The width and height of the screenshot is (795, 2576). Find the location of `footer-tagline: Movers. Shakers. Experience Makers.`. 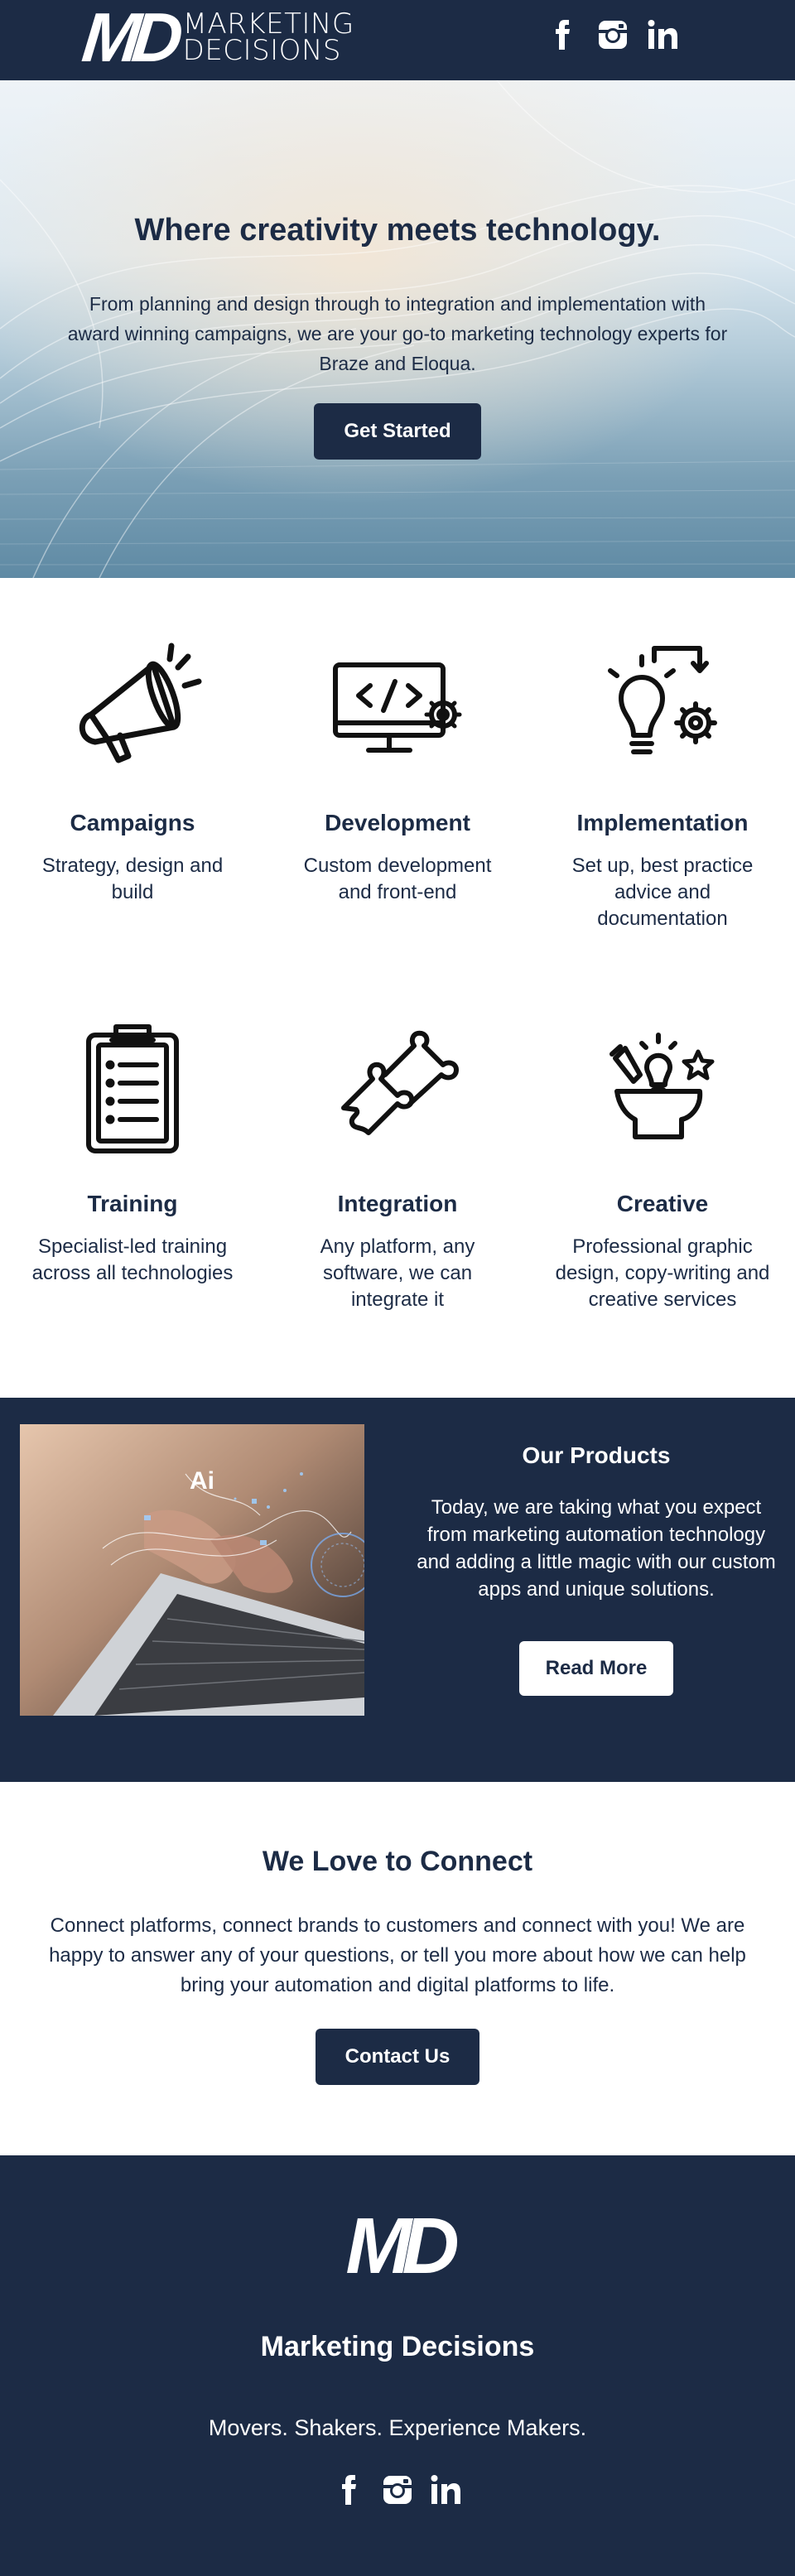

footer-tagline: Movers. Shakers. Experience Makers. is located at coordinates (397, 2427).